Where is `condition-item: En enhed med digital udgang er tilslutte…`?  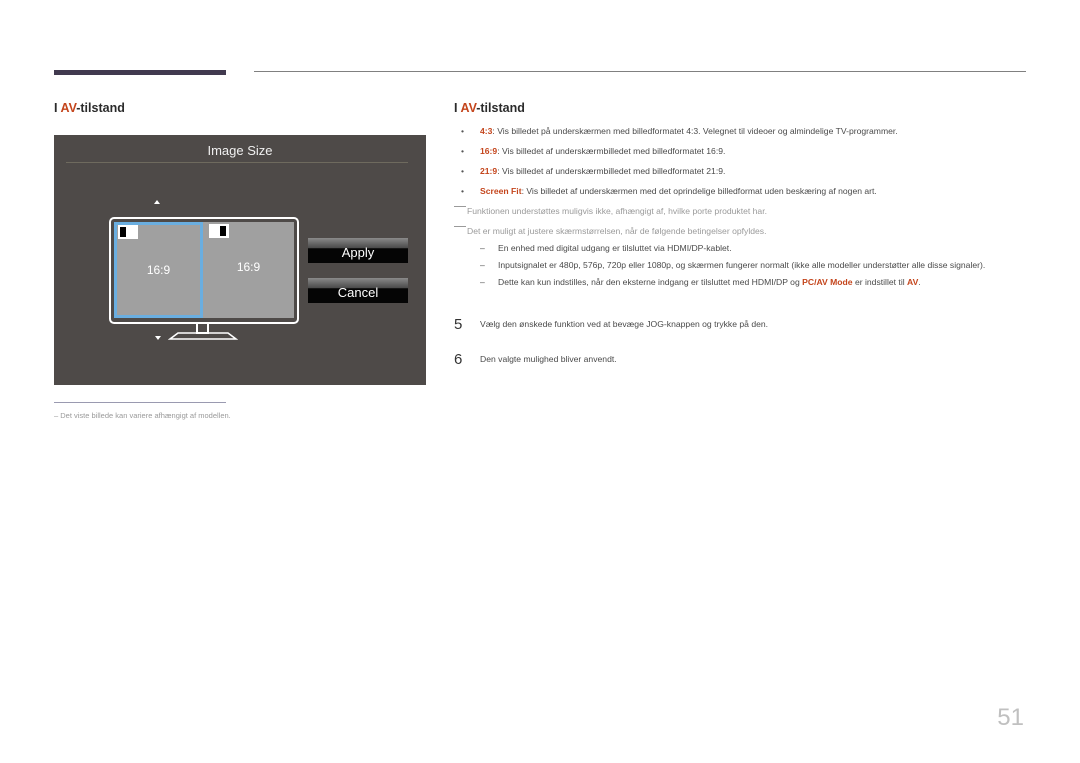
condition-item: En enhed med digital udgang er tilslutte… is located at coordinates (750, 248).